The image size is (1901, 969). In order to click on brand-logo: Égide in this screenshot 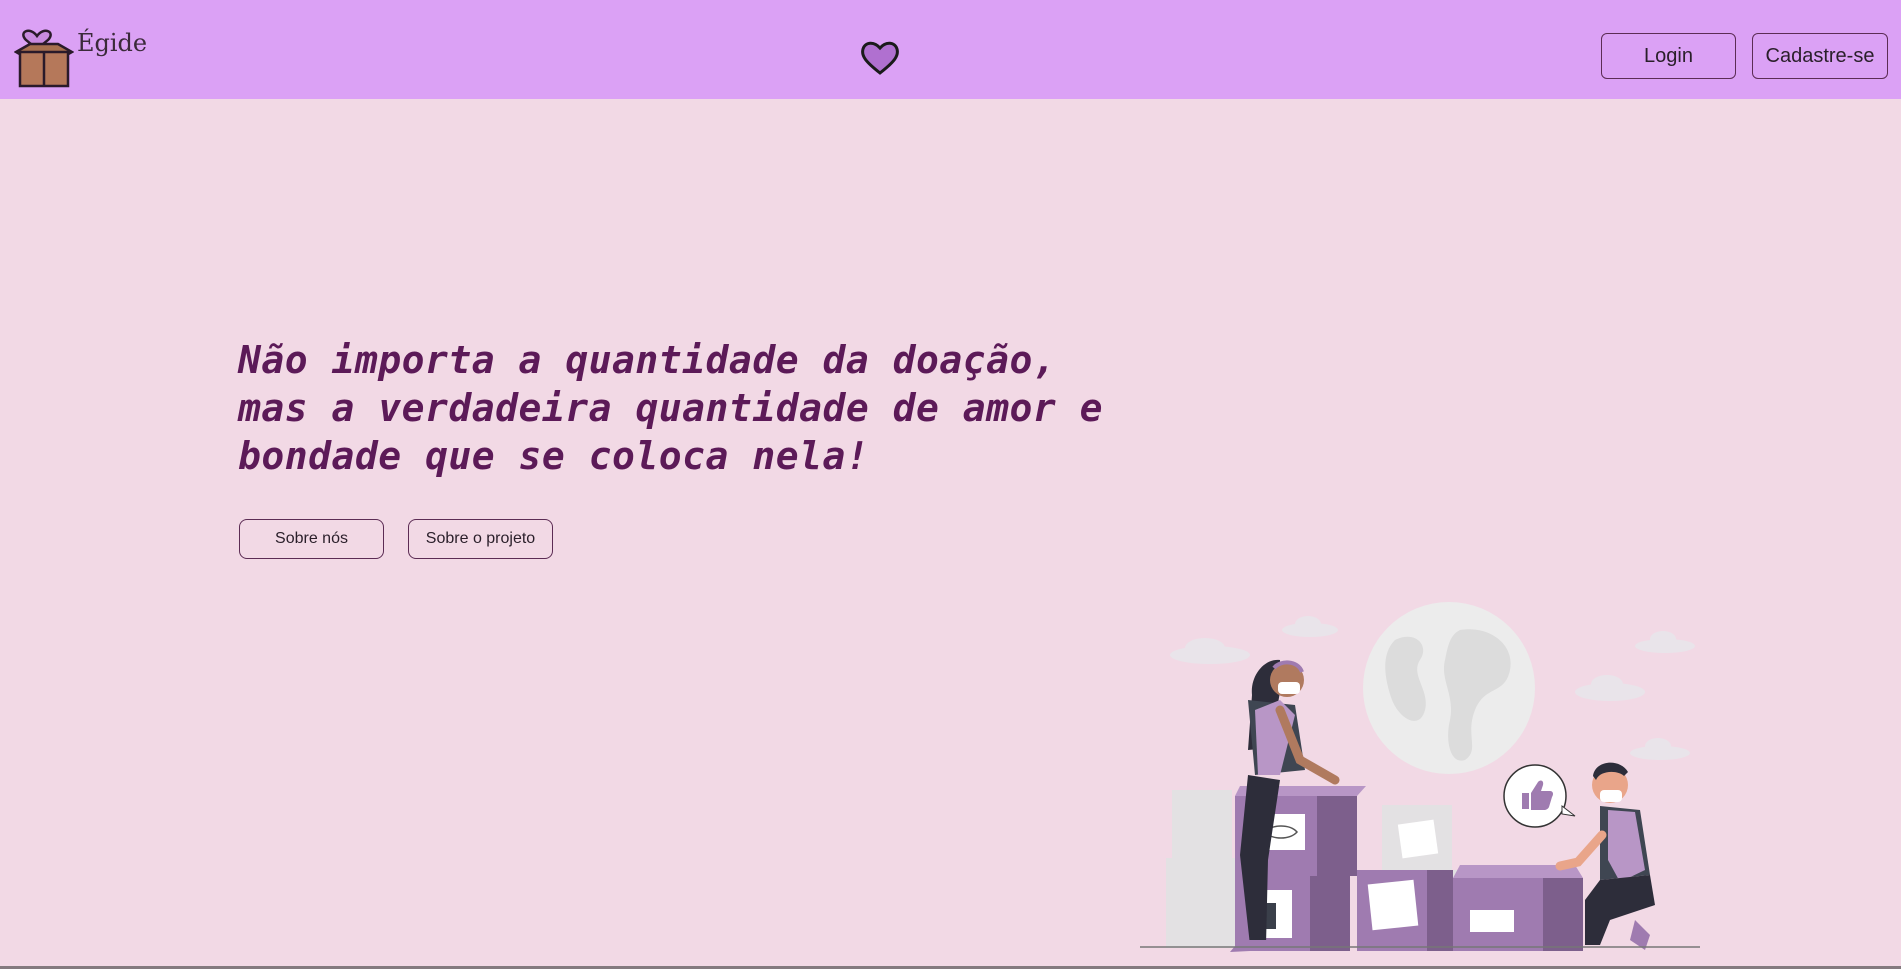, I will do `click(81, 57)`.